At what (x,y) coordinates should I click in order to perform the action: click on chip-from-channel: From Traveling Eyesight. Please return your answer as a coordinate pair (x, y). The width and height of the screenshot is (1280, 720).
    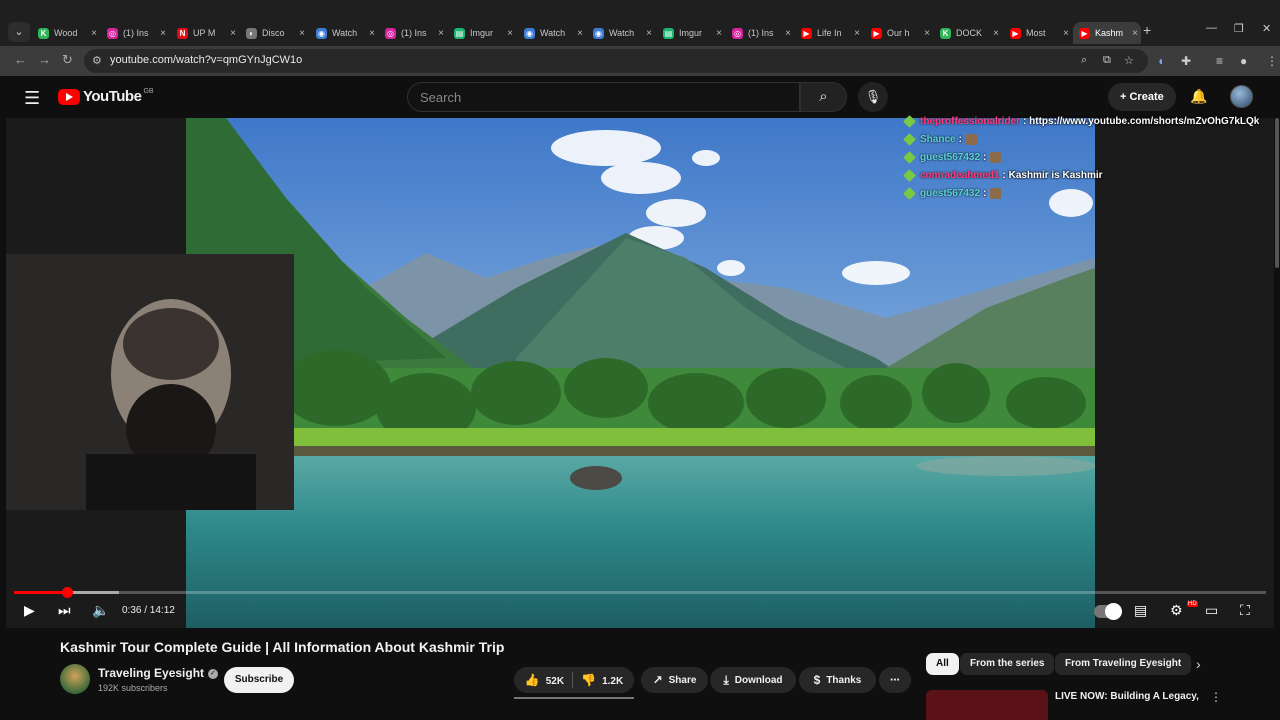
    Looking at the image, I should click on (1123, 664).